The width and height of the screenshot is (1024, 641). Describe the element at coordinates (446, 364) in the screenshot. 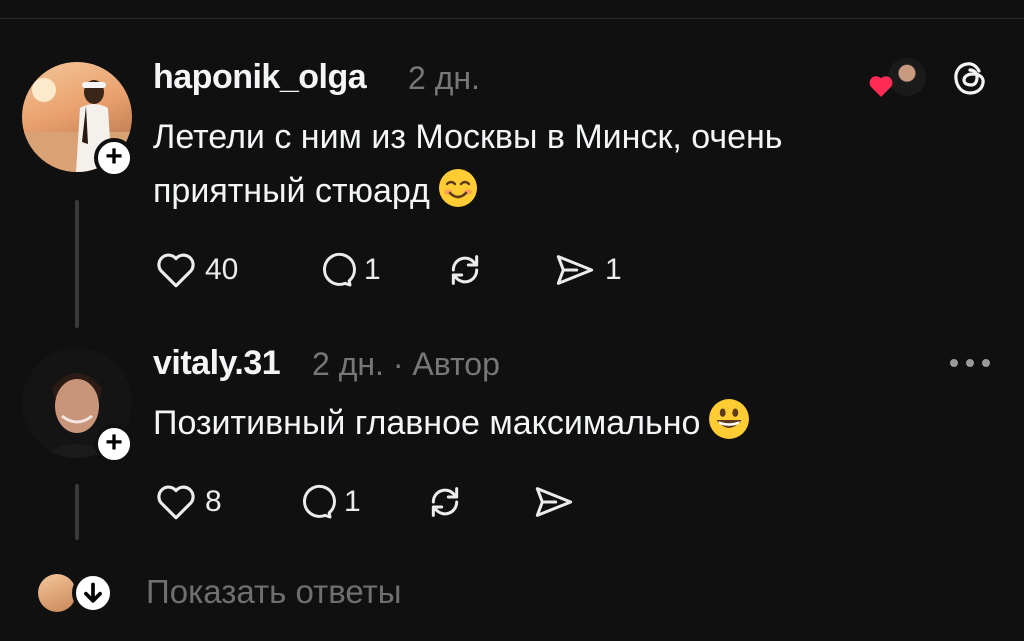

I see `author-badge: · Автор` at that location.